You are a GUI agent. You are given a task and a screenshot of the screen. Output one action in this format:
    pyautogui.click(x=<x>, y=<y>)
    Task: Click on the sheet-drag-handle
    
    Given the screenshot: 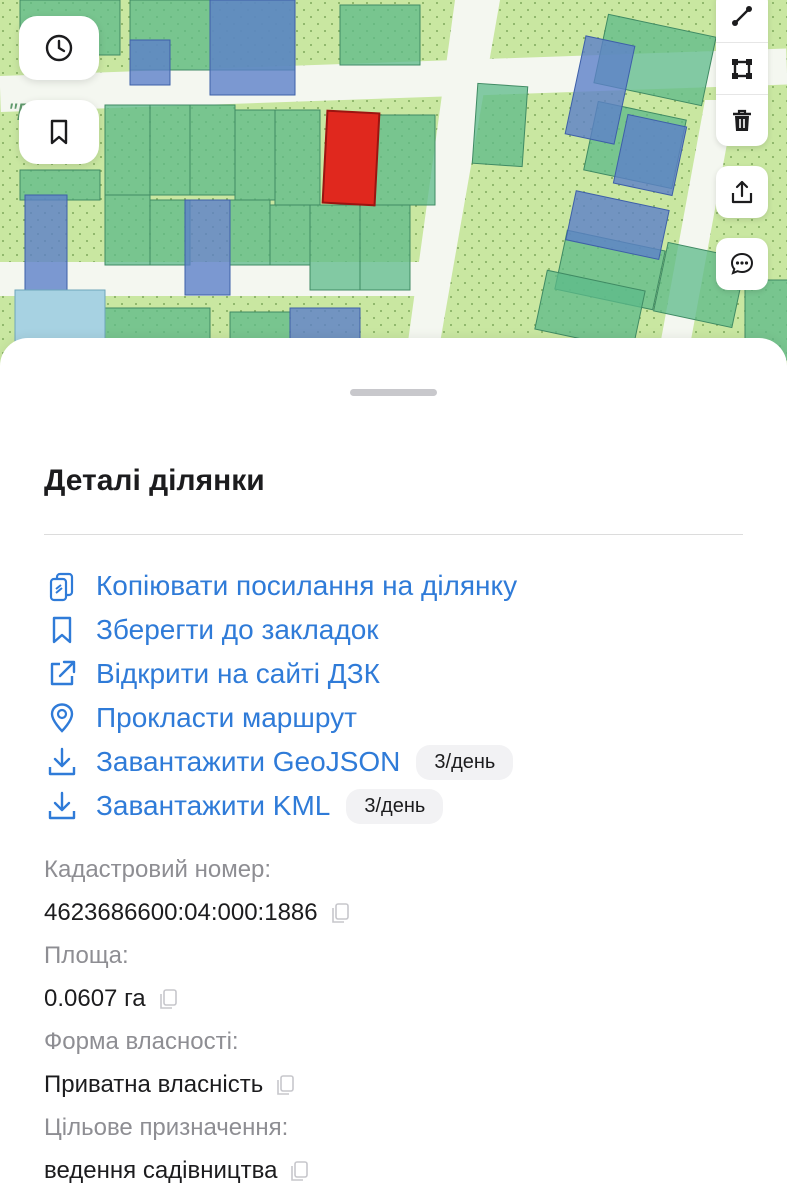 What is the action you would take?
    pyautogui.click(x=393, y=392)
    